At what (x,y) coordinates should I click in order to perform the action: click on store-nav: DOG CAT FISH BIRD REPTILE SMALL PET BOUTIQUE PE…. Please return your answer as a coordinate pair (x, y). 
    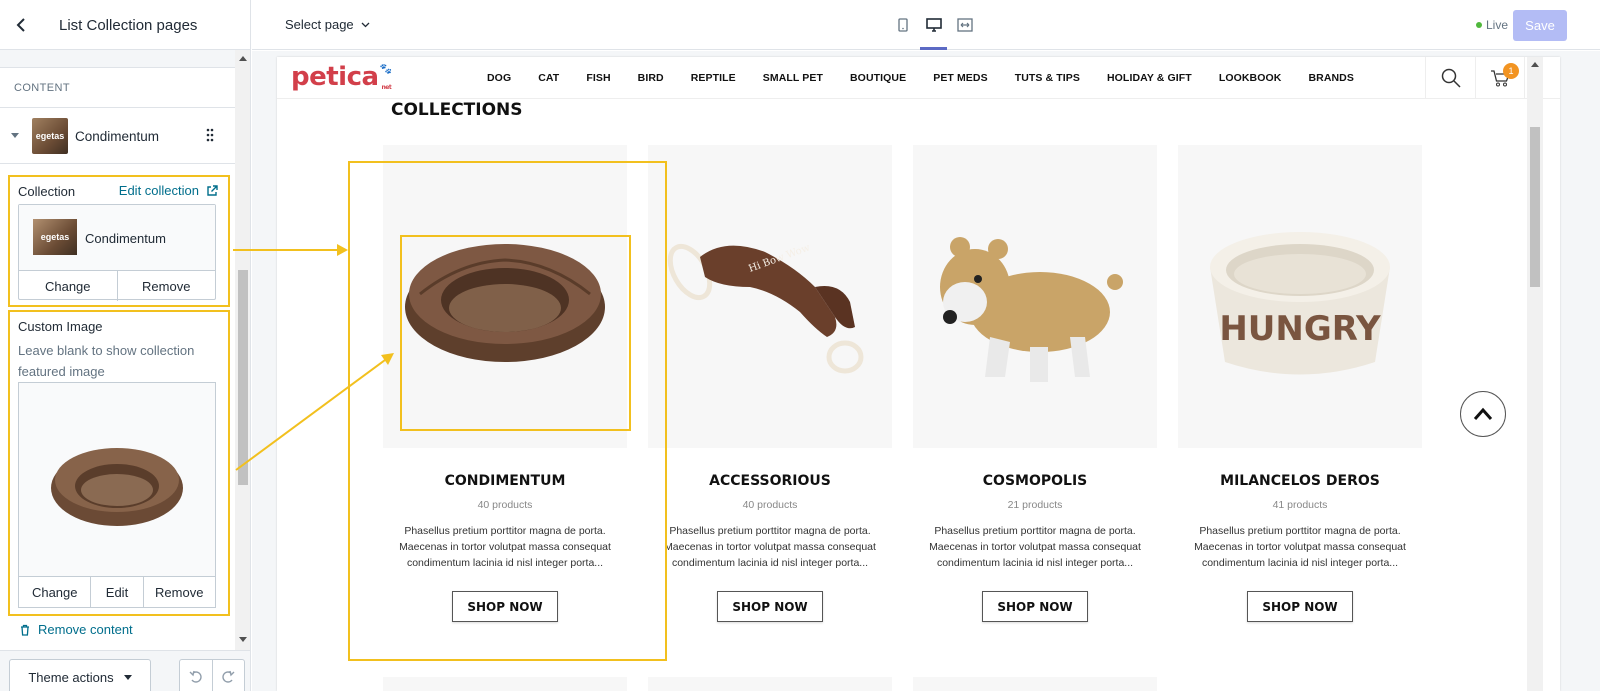
    Looking at the image, I should click on (934, 78).